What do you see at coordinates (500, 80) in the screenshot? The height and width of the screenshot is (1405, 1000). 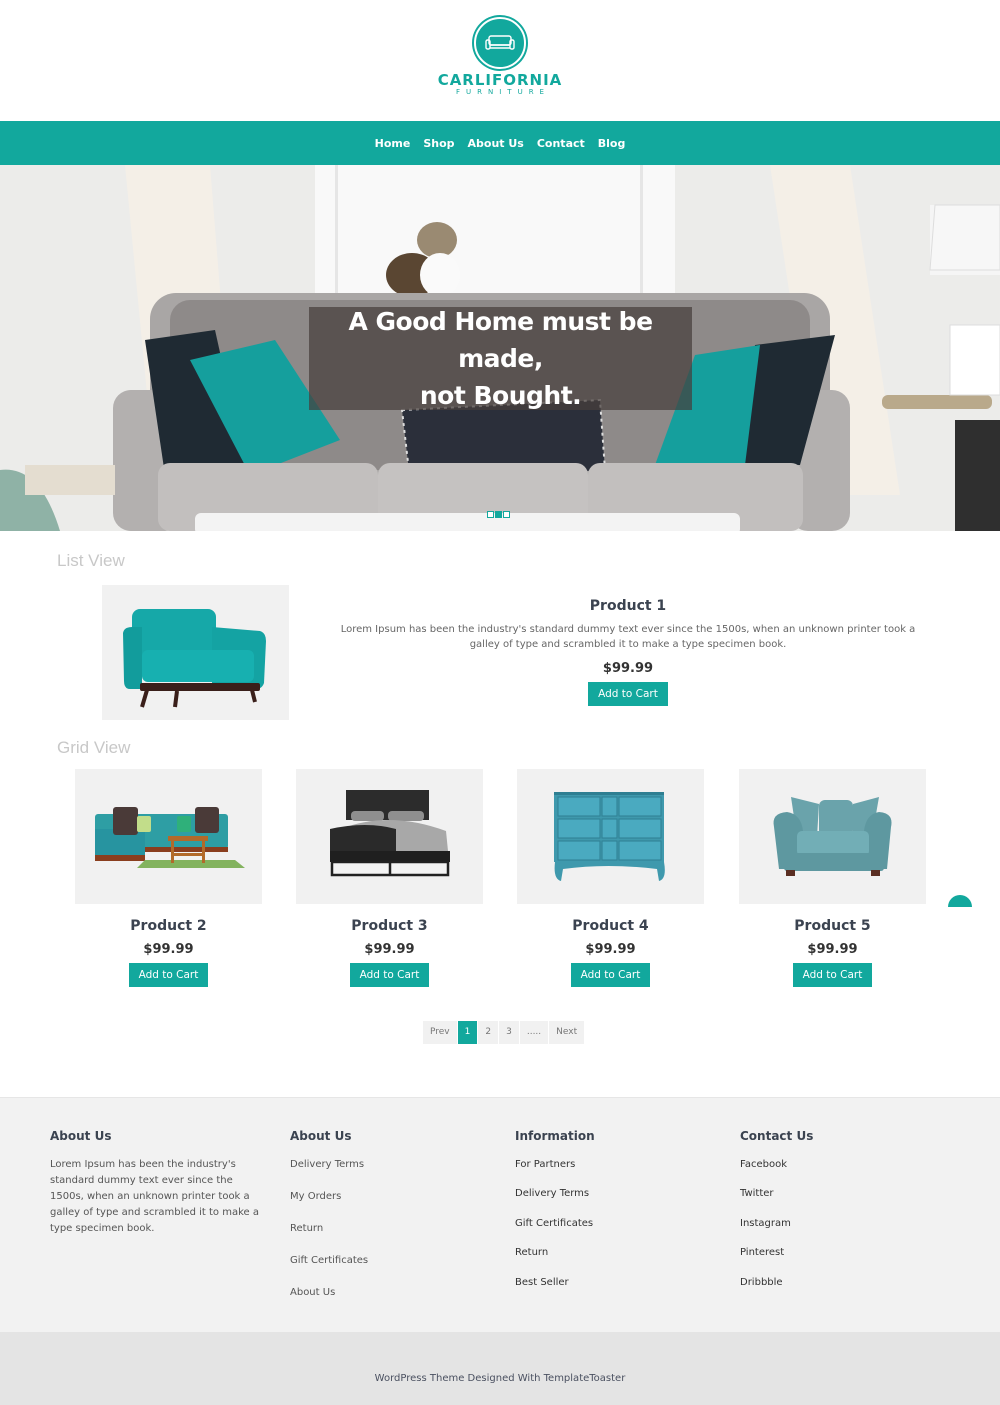 I see `brand-name: CARLIFORNIA` at bounding box center [500, 80].